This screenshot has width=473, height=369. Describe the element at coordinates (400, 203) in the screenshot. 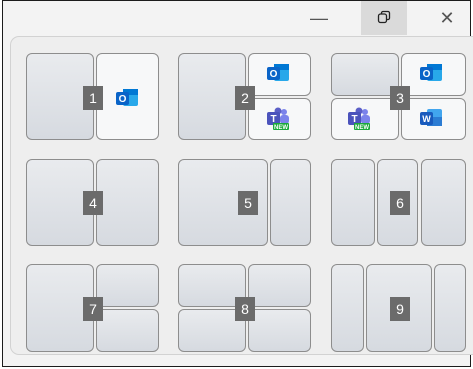

I see `layout-number: 6` at that location.